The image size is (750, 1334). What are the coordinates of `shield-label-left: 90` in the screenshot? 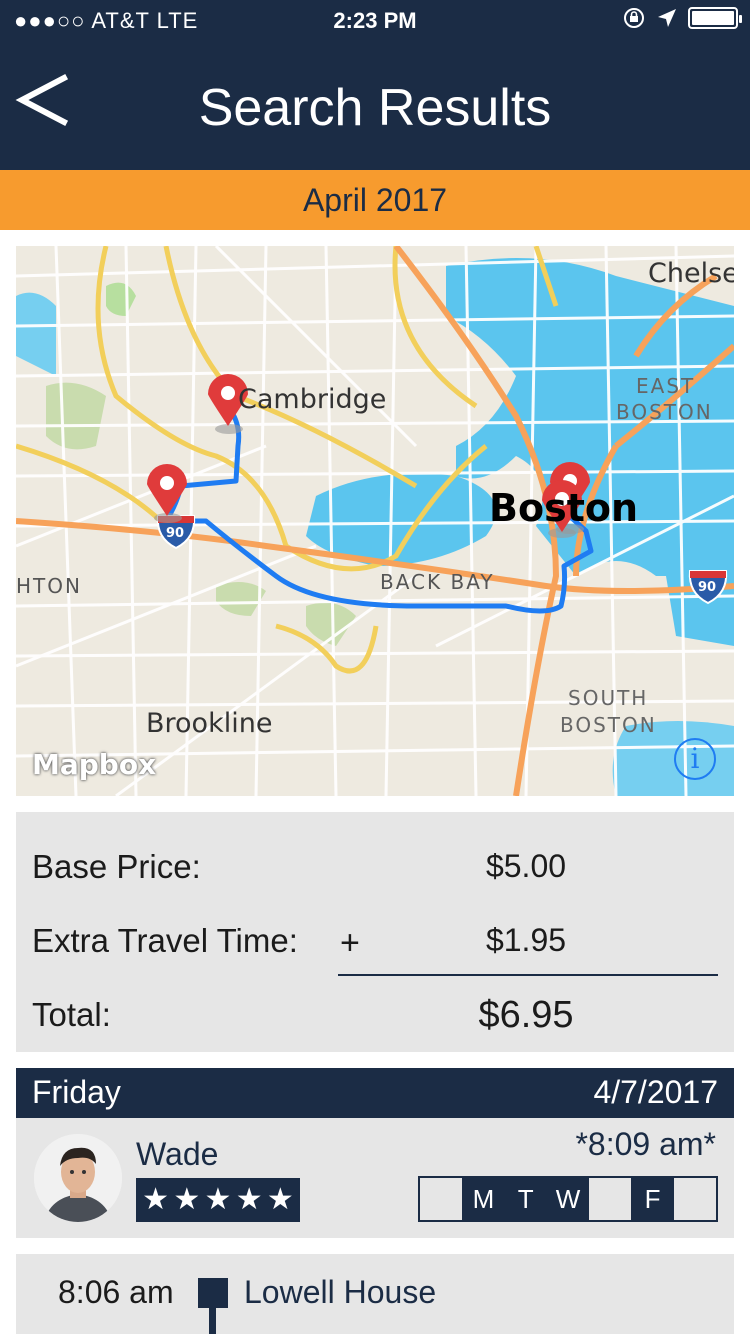 It's located at (175, 533).